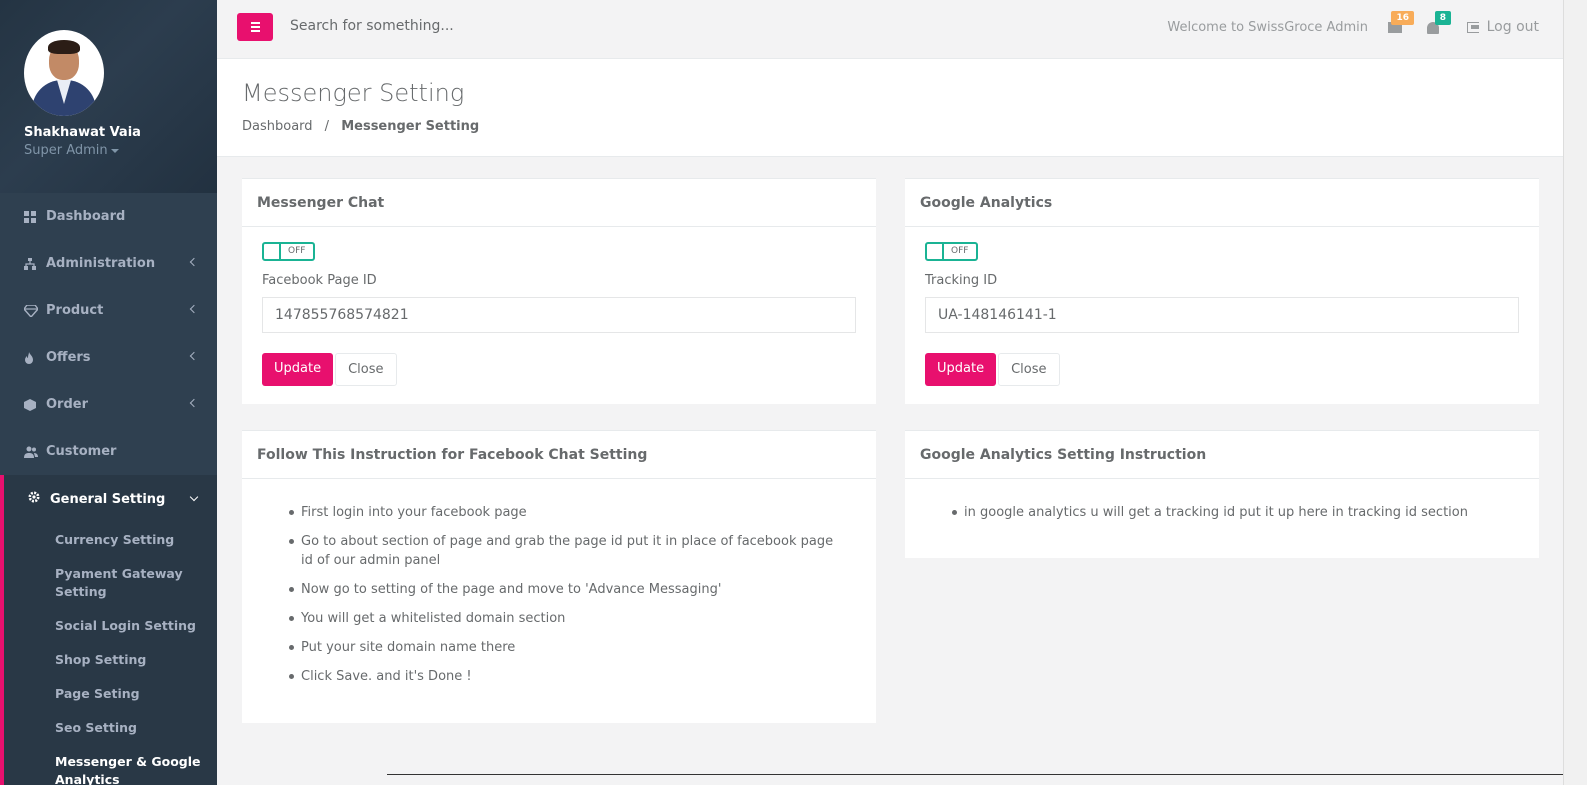  Describe the element at coordinates (902, 126) in the screenshot. I see `breadcrumb: Dashboard / Messenger Setting` at that location.